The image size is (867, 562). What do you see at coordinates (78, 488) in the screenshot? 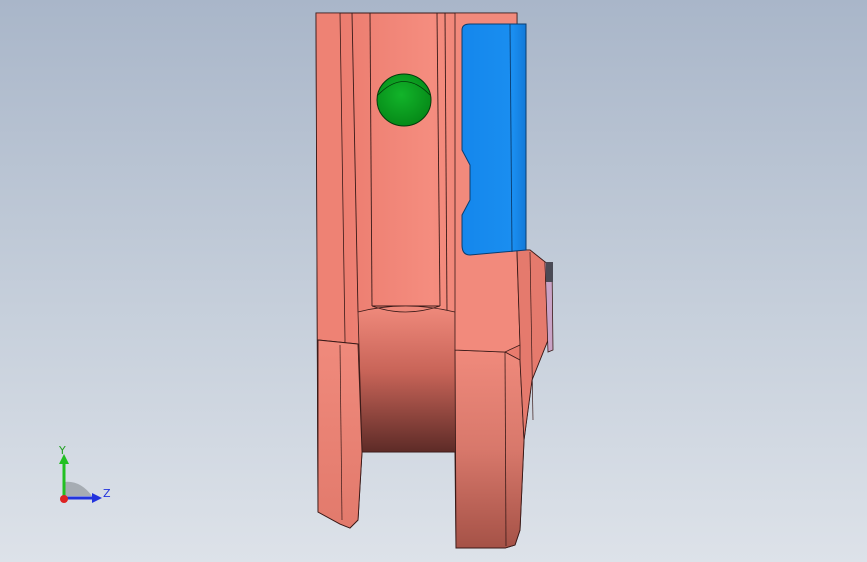
I see `triad-plane` at bounding box center [78, 488].